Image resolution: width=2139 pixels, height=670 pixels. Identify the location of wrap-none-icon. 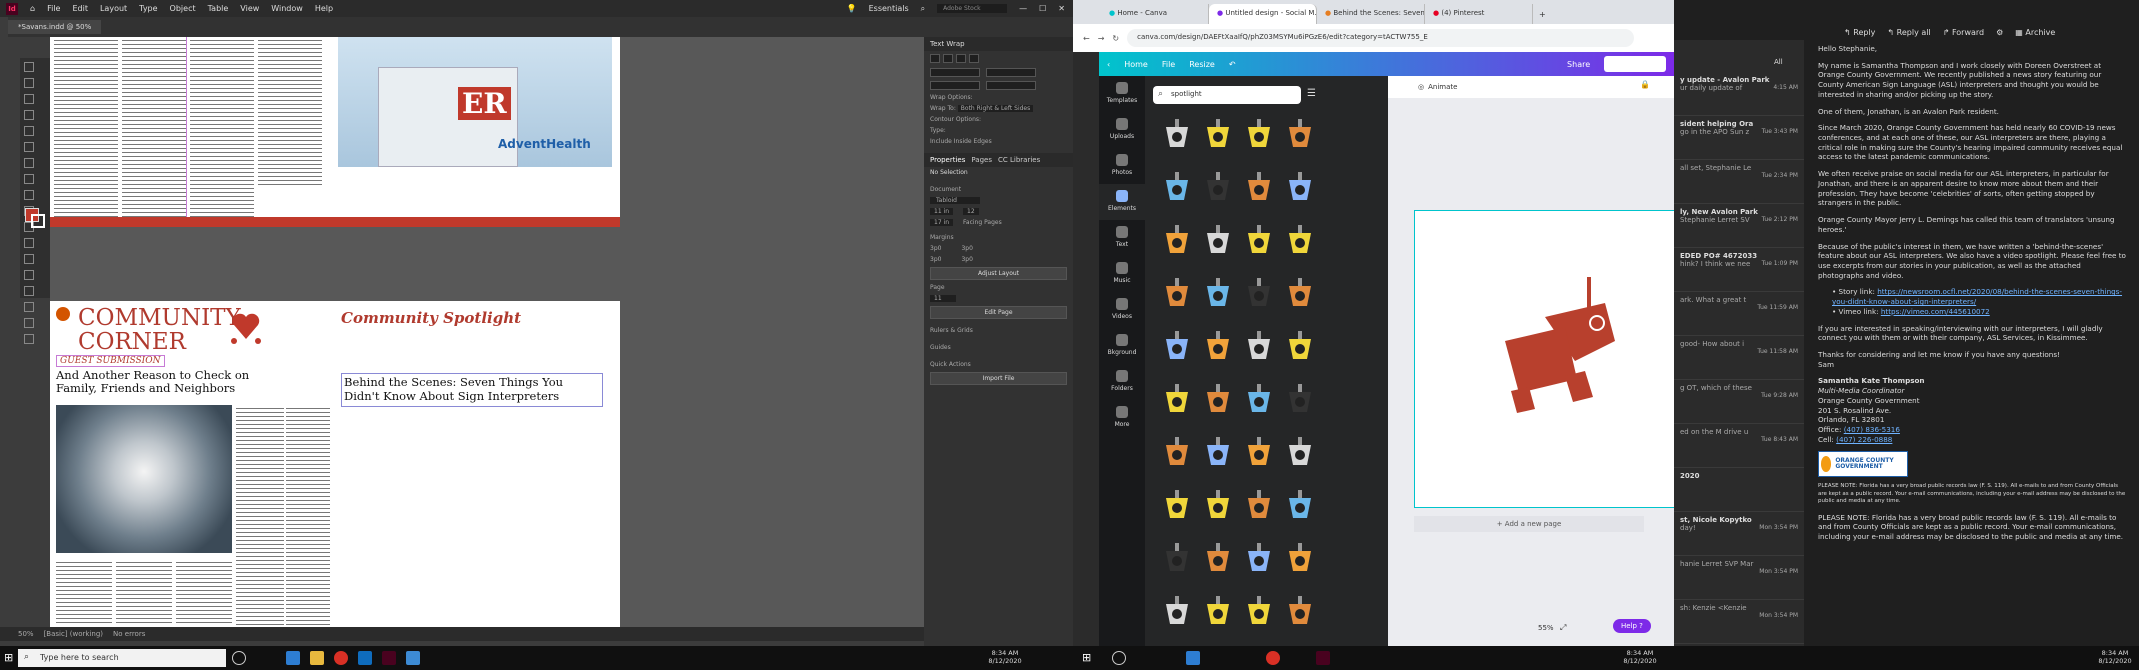
(935, 58).